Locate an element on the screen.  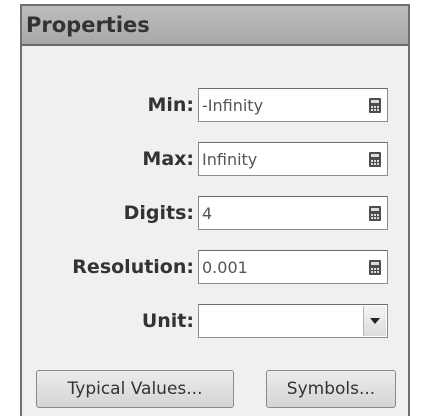
resolution-value: 0.001 is located at coordinates (225, 267).